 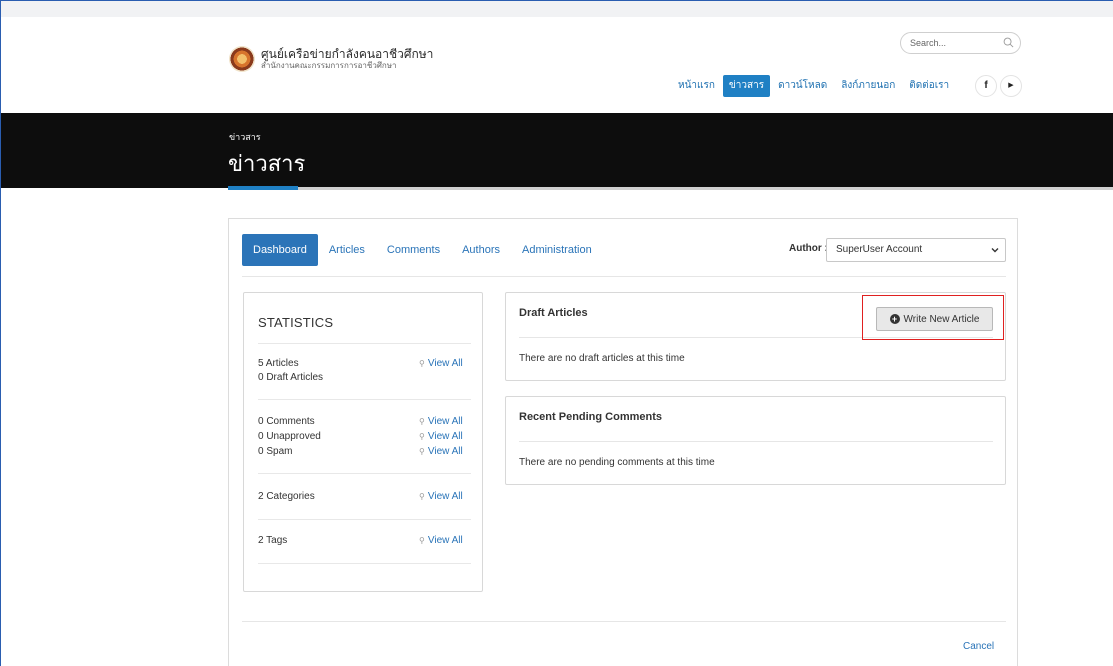 I want to click on tab-administration: Administration, so click(x=557, y=250).